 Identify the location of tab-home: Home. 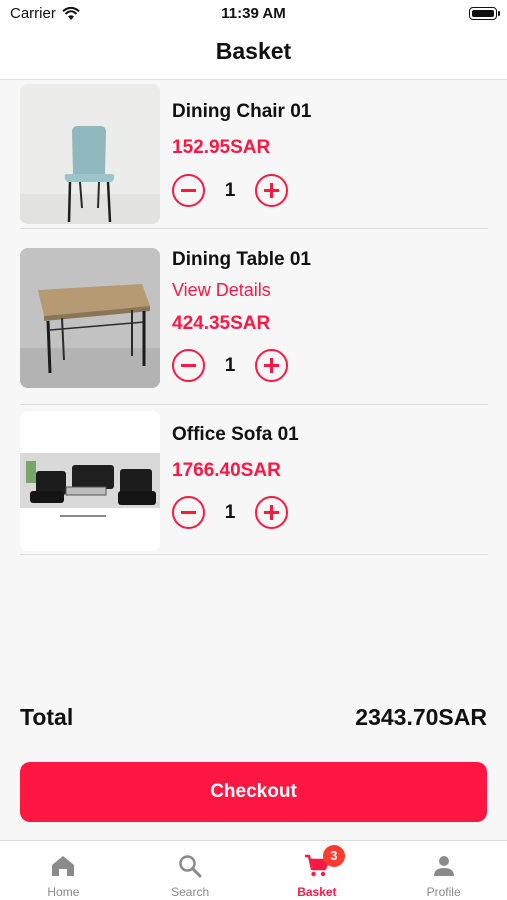
(63, 870).